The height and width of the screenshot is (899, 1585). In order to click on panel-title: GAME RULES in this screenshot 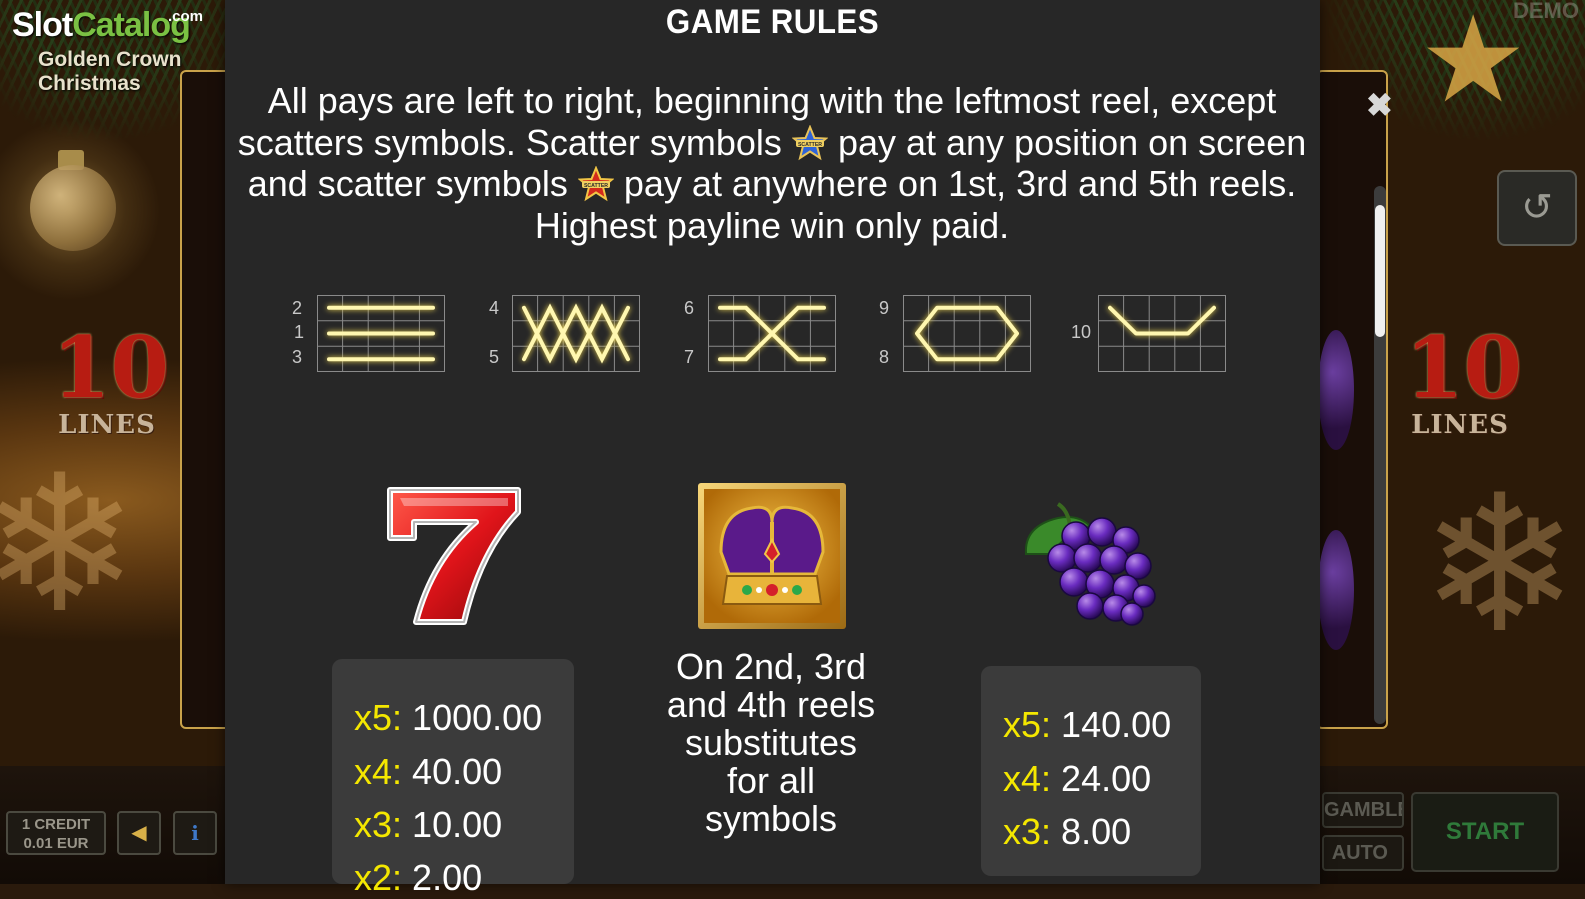, I will do `click(772, 22)`.